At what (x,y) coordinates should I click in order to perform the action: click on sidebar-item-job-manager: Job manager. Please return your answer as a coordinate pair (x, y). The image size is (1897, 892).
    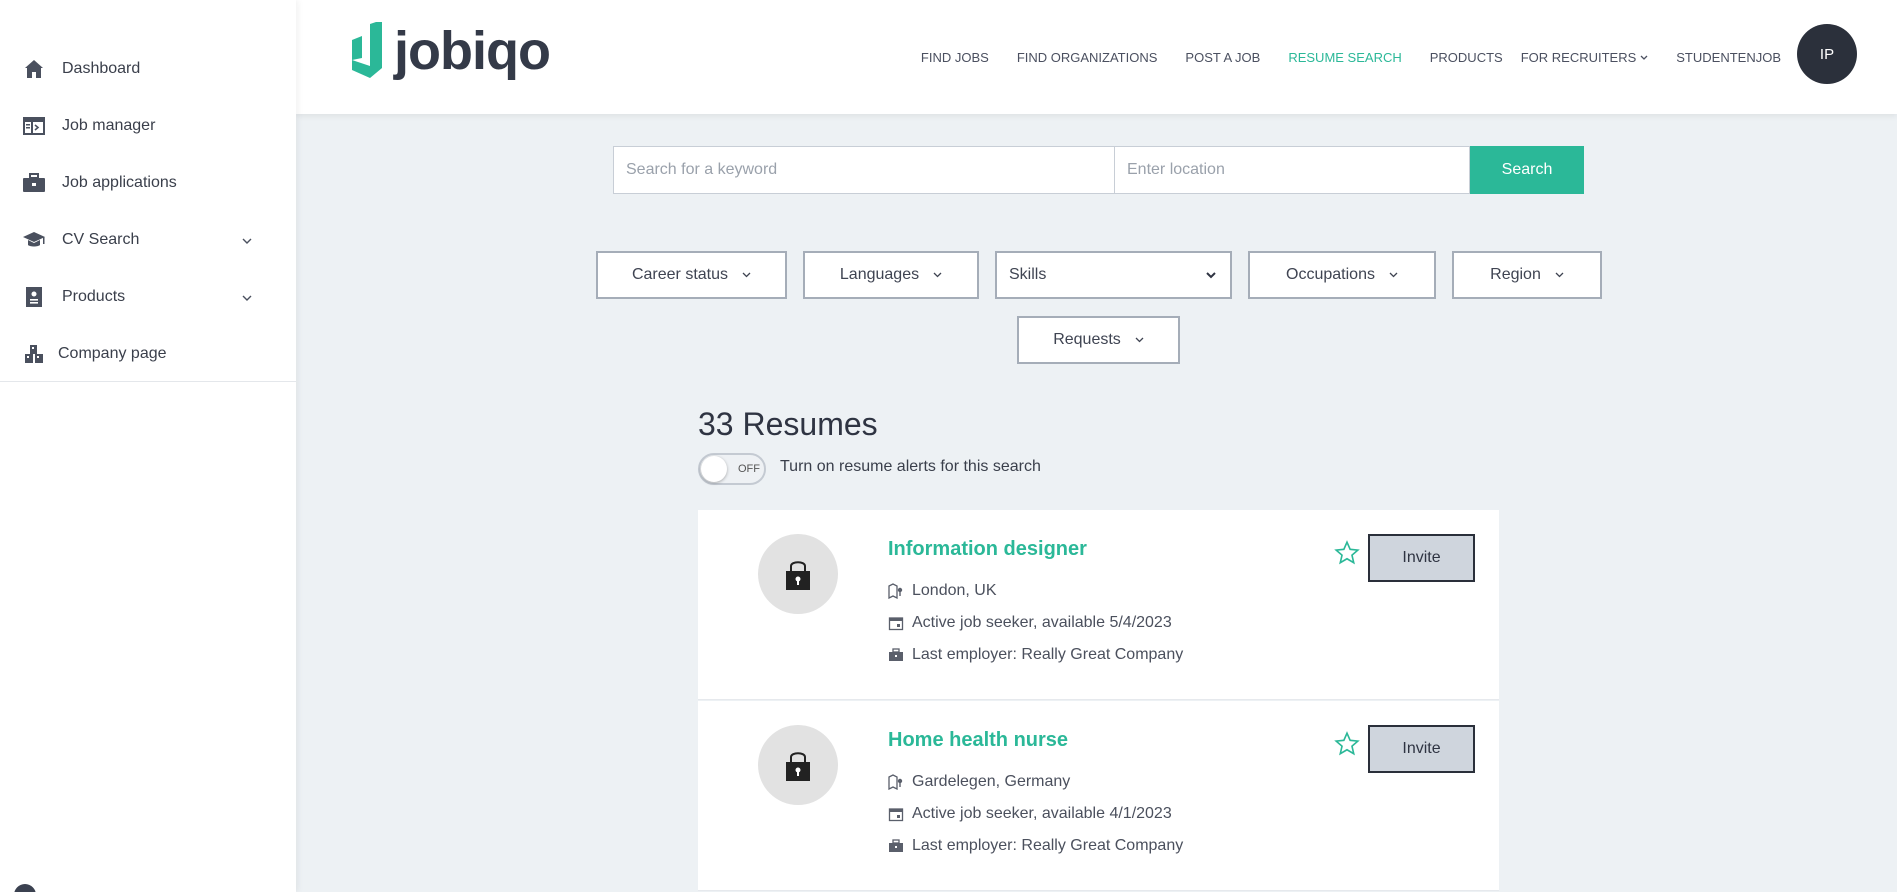
    Looking at the image, I should click on (148, 125).